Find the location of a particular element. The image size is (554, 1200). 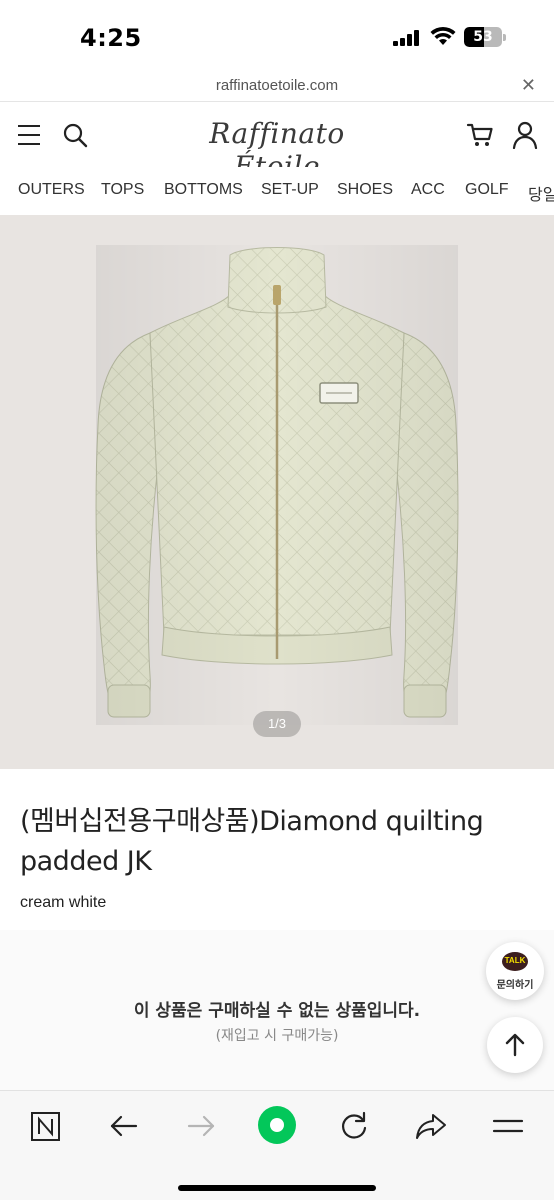

purchase-notice-main: 이 상품은 구매하실 수 없는 상품입니다. is located at coordinates (277, 1011).